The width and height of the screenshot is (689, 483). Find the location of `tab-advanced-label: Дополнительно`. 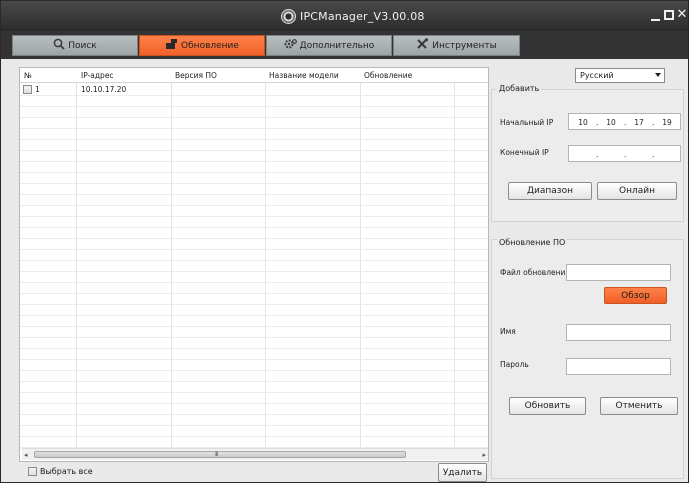

tab-advanced-label: Дополнительно is located at coordinates (337, 45).